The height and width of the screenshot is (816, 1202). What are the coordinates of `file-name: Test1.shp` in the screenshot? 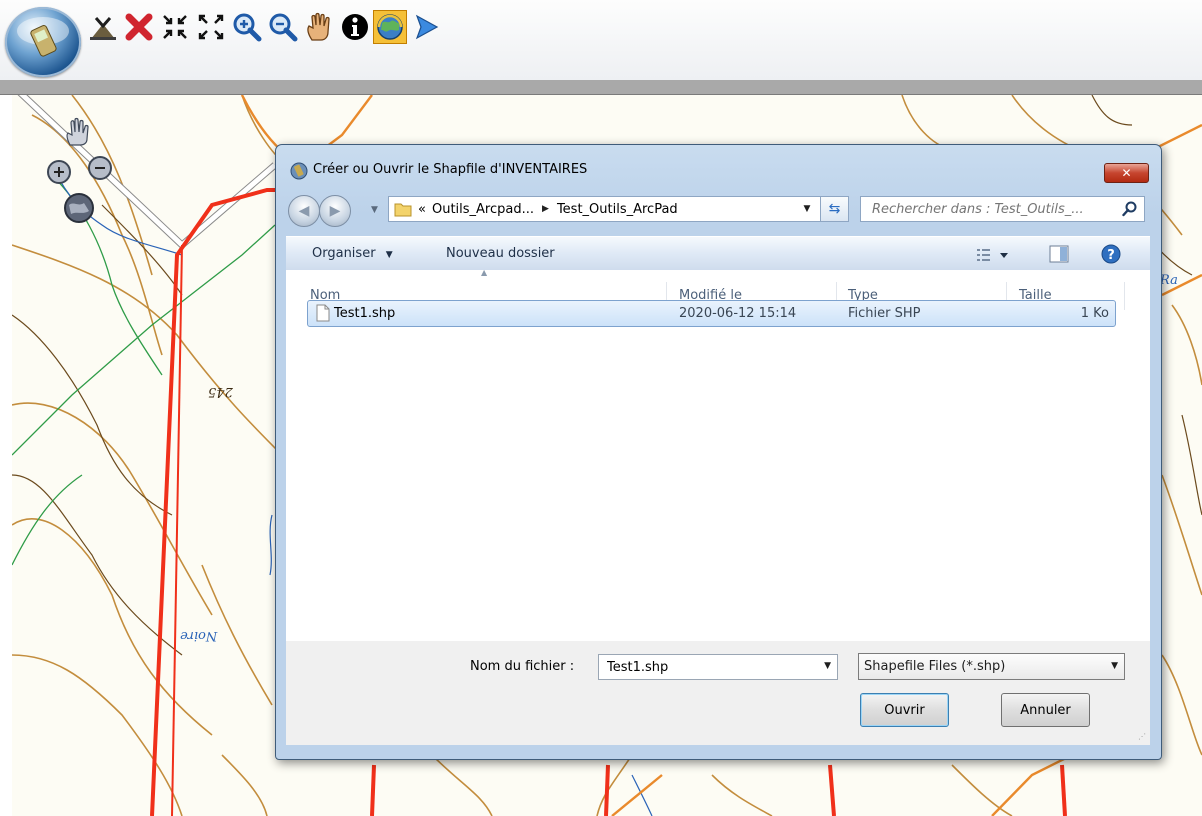 It's located at (365, 313).